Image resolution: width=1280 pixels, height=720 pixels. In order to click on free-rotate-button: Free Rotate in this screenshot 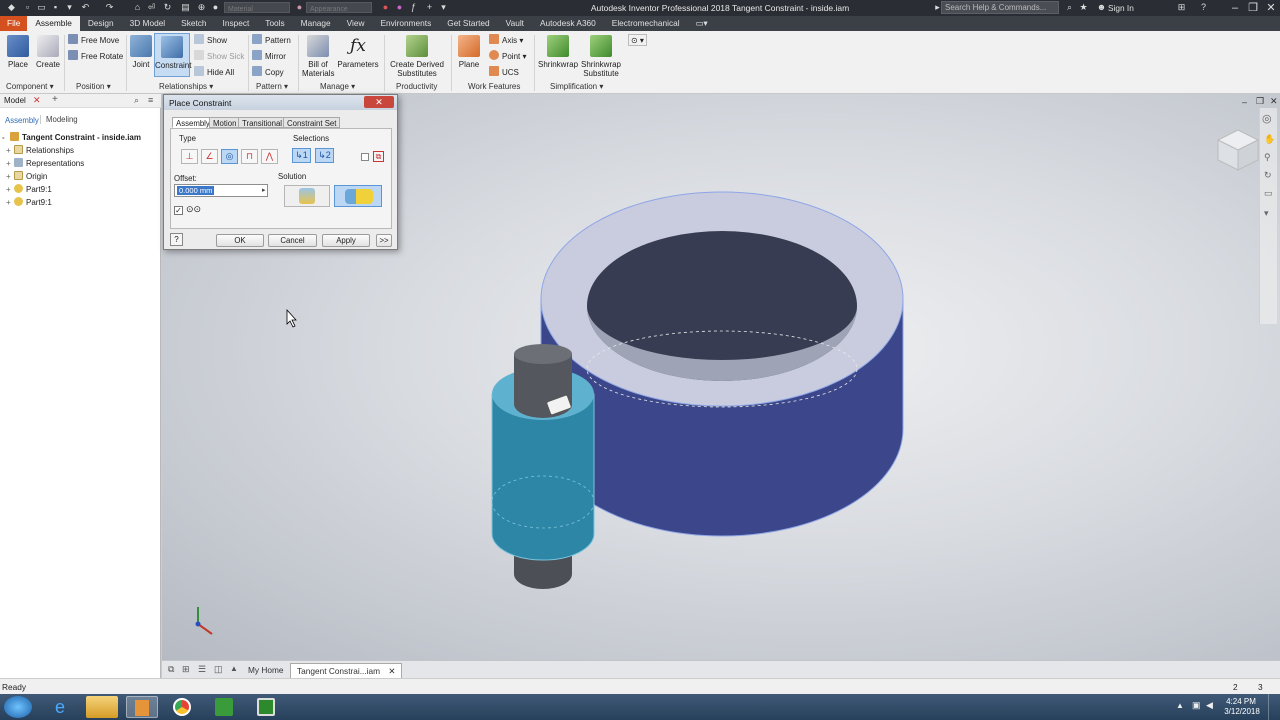, I will do `click(95, 56)`.